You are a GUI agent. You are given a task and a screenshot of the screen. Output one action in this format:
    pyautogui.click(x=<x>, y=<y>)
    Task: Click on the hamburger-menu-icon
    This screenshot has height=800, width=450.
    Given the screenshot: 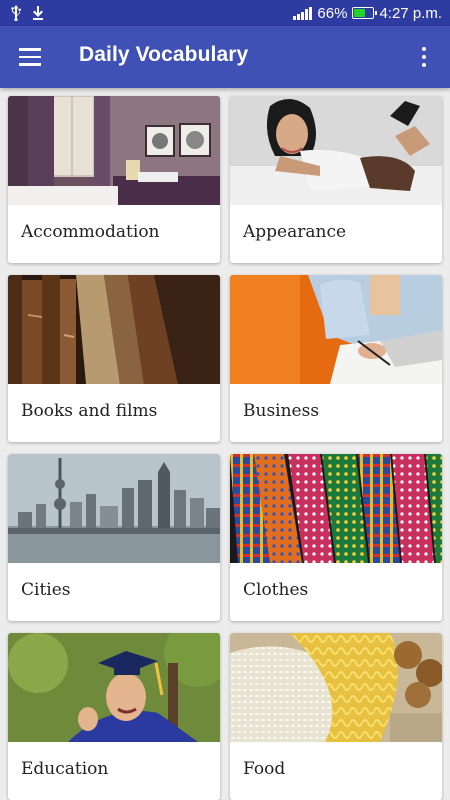 What is the action you would take?
    pyautogui.click(x=30, y=57)
    